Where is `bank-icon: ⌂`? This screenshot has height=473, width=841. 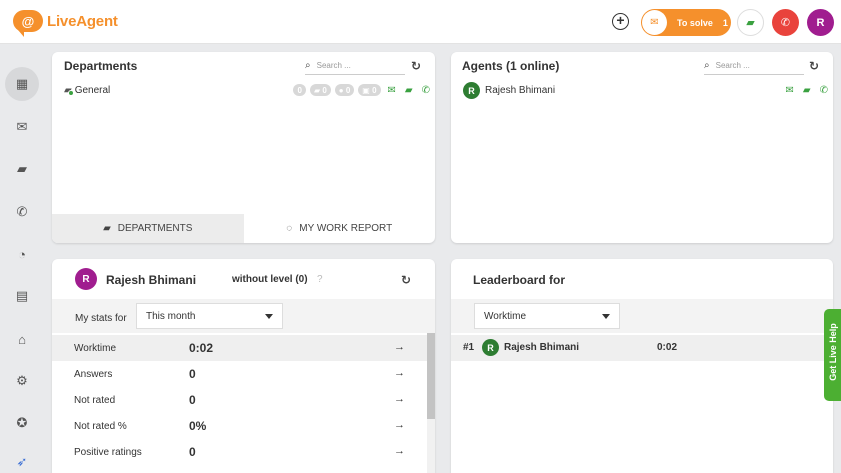 bank-icon: ⌂ is located at coordinates (22, 339).